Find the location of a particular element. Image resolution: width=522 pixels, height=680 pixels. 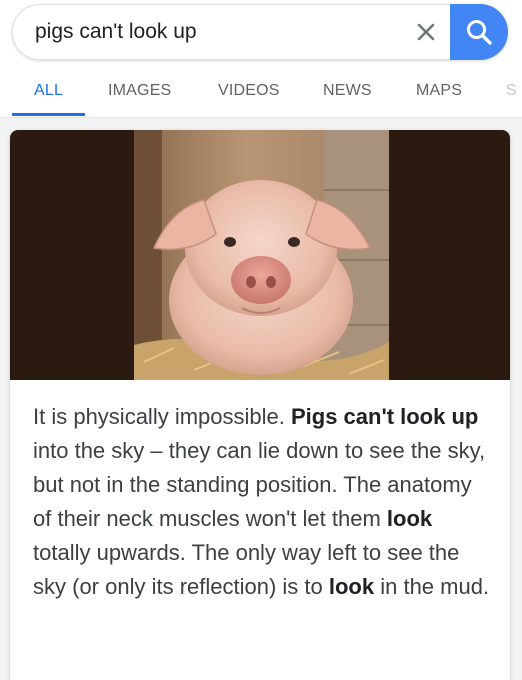

search-header is located at coordinates (261, 35).